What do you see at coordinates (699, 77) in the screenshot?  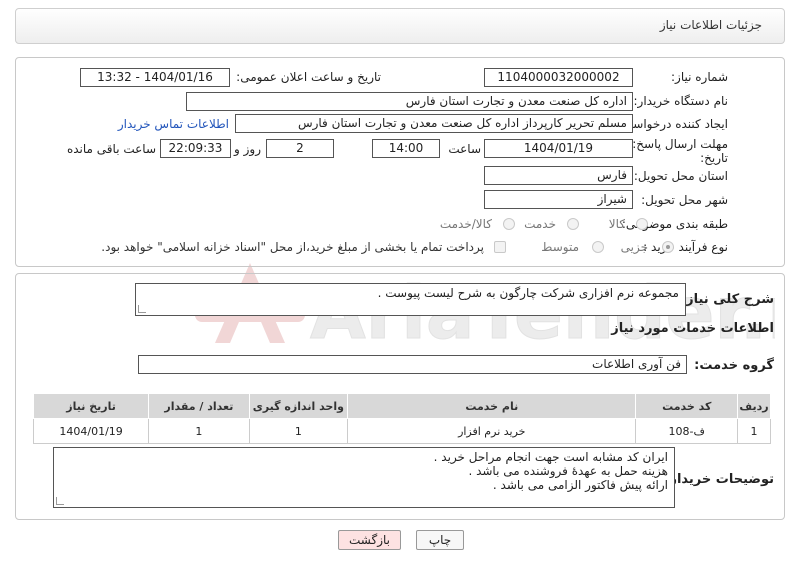 I see `need-number-label: شماره نیاز:` at bounding box center [699, 77].